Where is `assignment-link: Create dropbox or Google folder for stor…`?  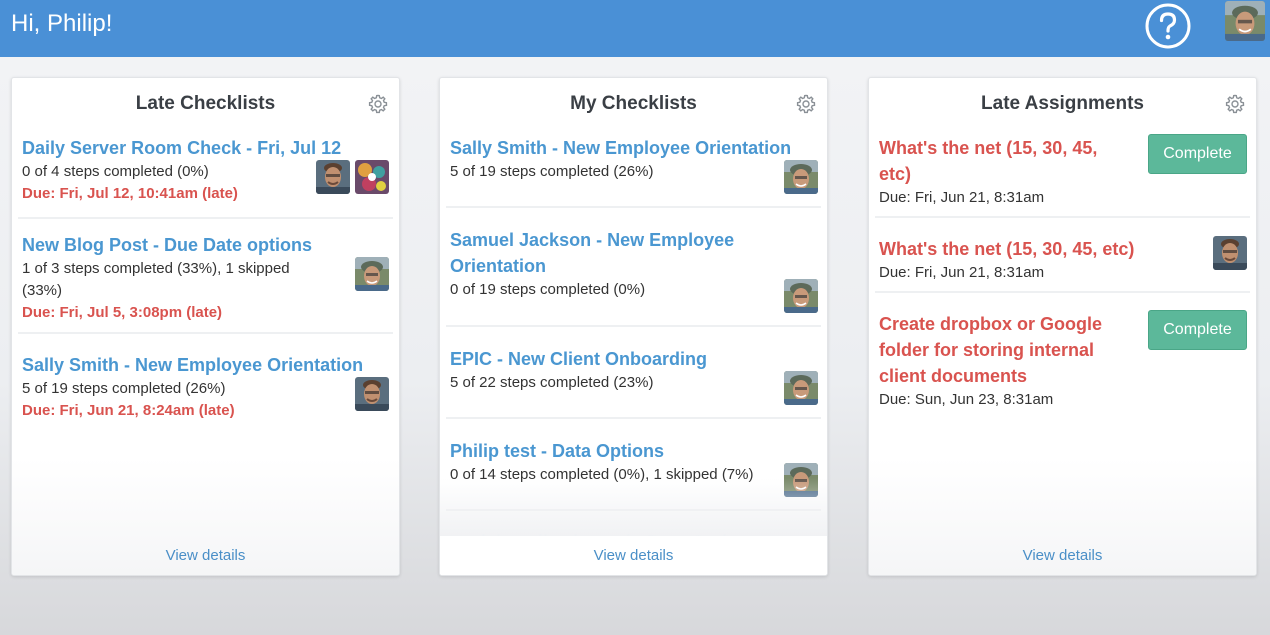
assignment-link: Create dropbox or Google folder for stor… is located at coordinates (1004, 350).